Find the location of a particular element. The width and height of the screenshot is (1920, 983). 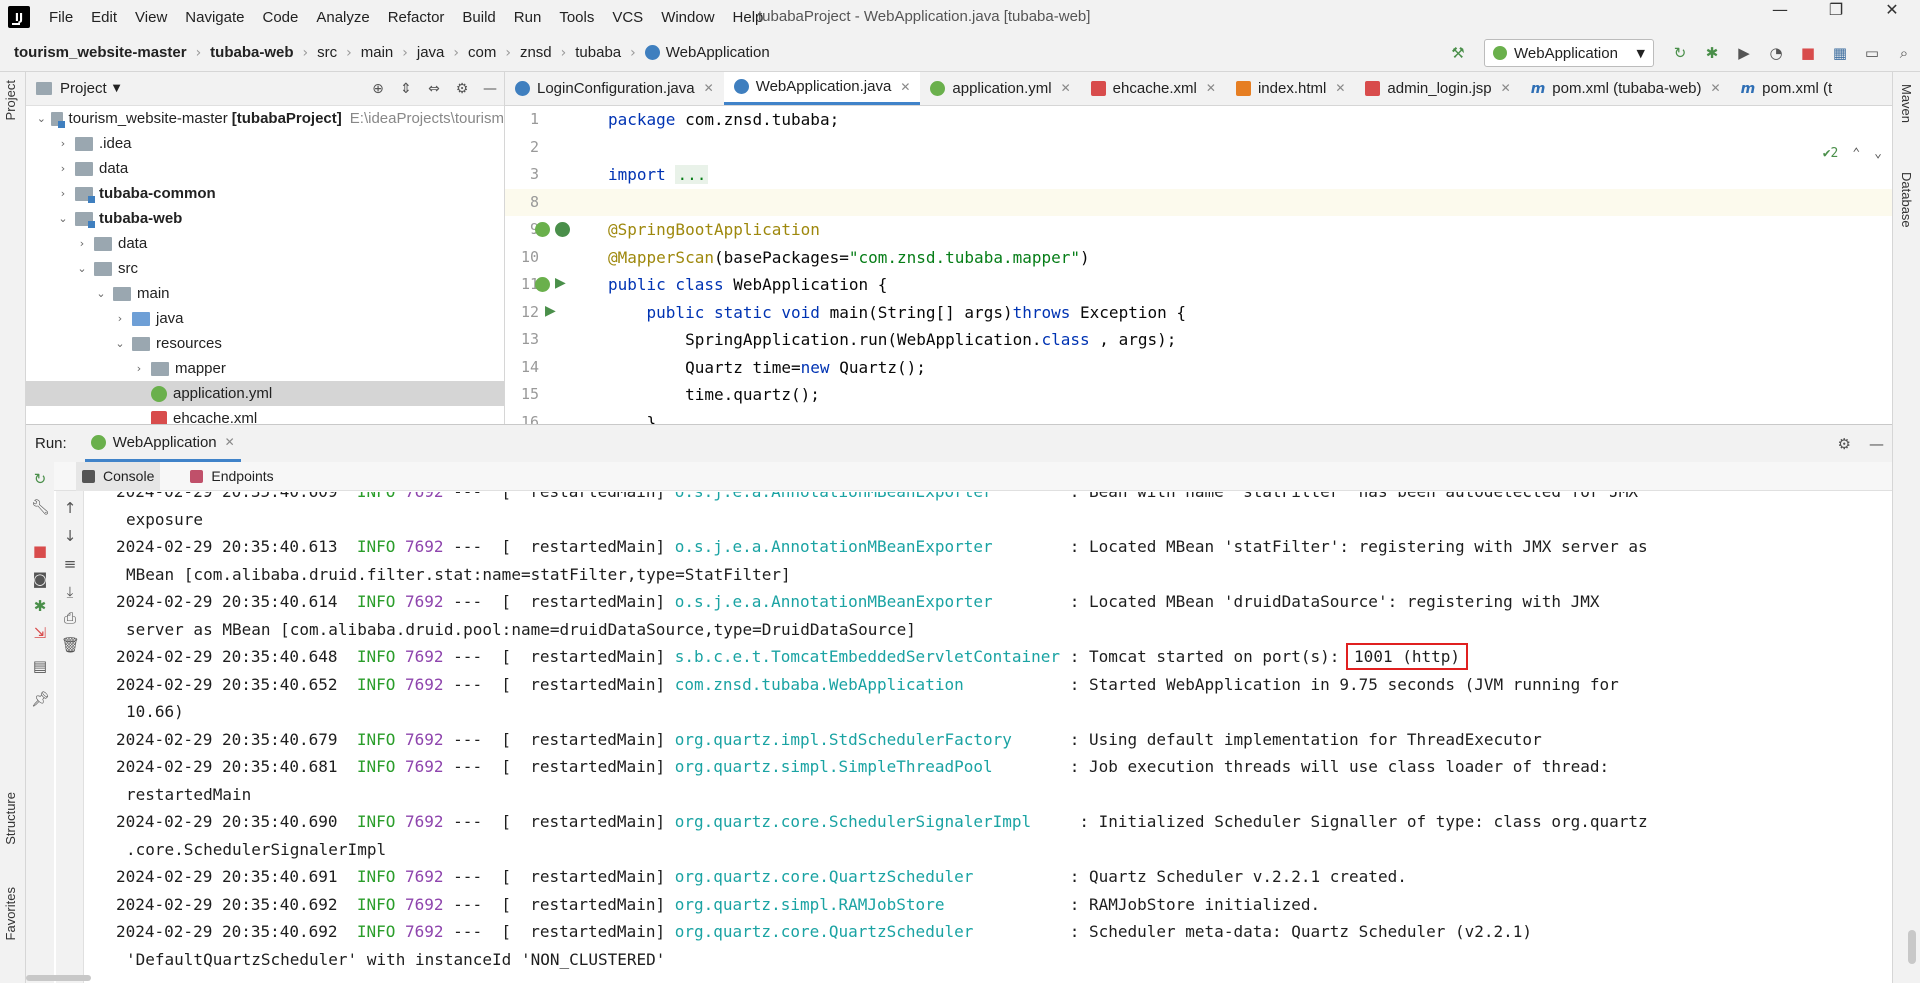

log-logger-link: org.quartz.core.SchedulerSignalerImpl is located at coordinates (872, 821).